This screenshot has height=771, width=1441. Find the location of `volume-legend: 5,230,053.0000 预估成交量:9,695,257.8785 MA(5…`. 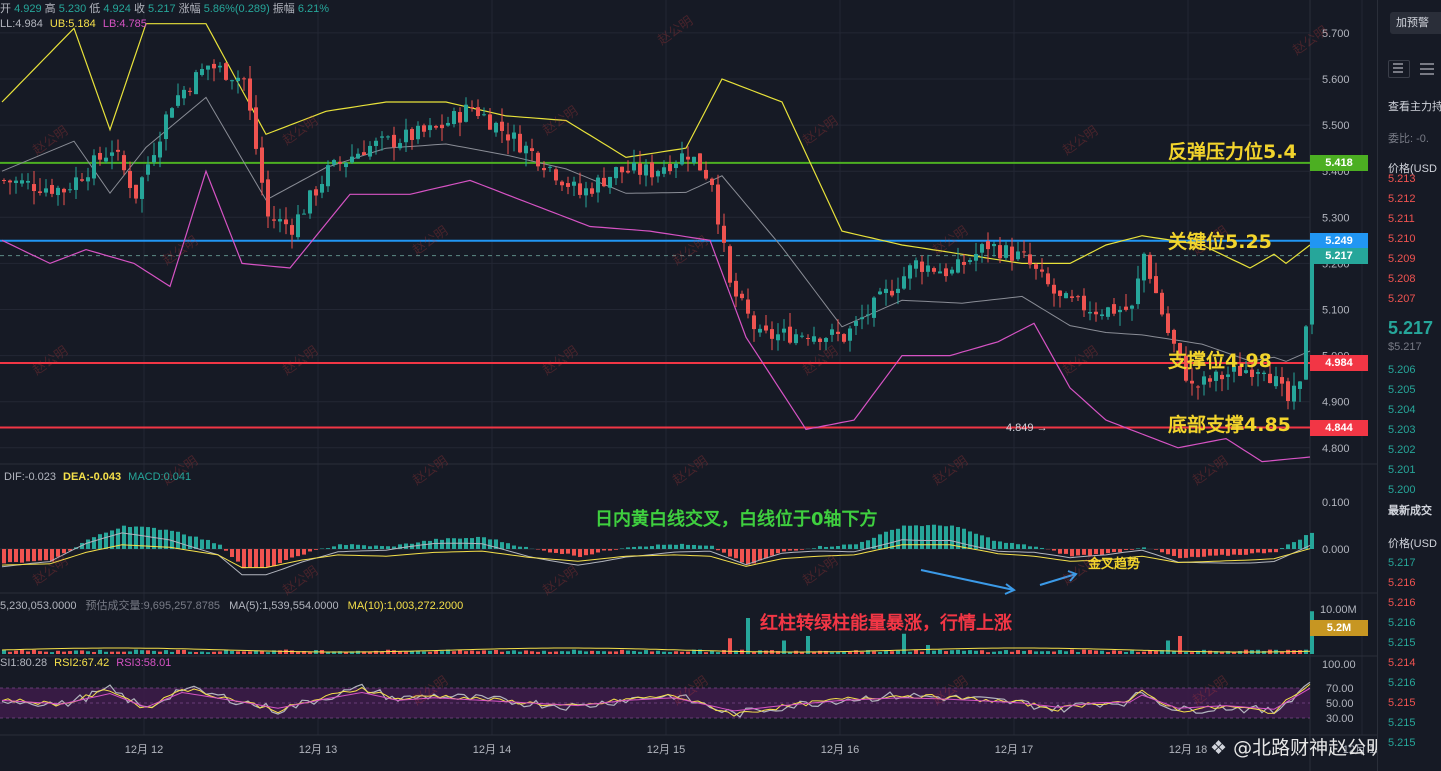

volume-legend: 5,230,053.0000 预估成交量:9,695,257.8785 MA(5… is located at coordinates (232, 606).